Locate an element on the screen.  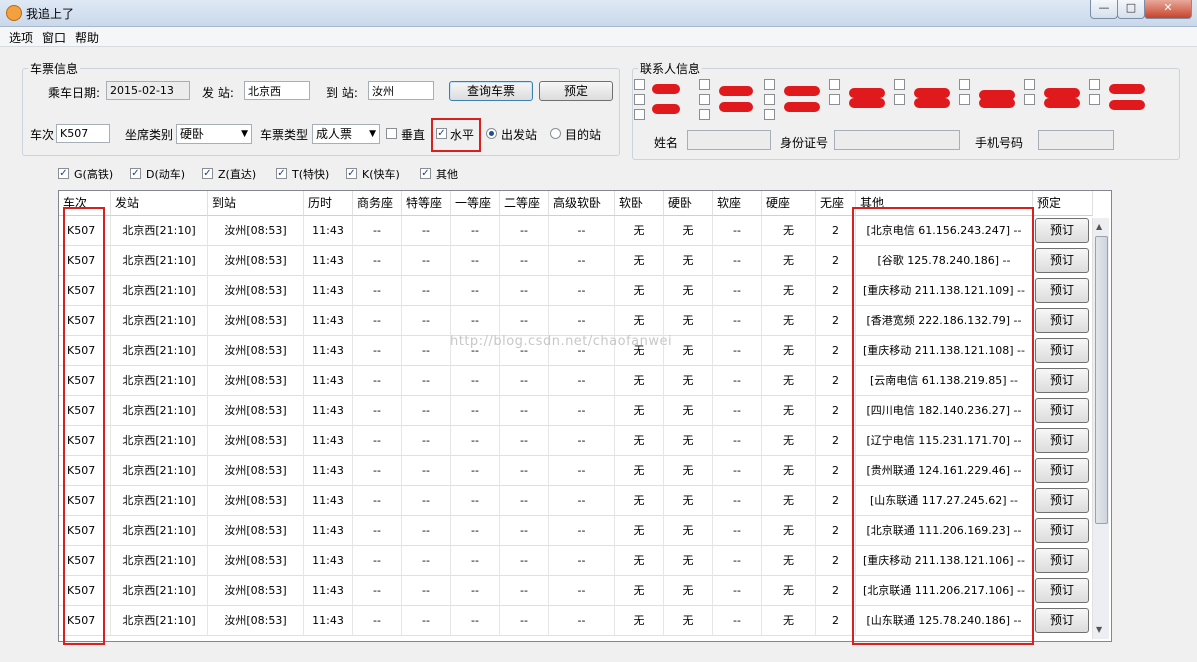
scroll-up-icon: ▲ is located at coordinates (1099, 226).